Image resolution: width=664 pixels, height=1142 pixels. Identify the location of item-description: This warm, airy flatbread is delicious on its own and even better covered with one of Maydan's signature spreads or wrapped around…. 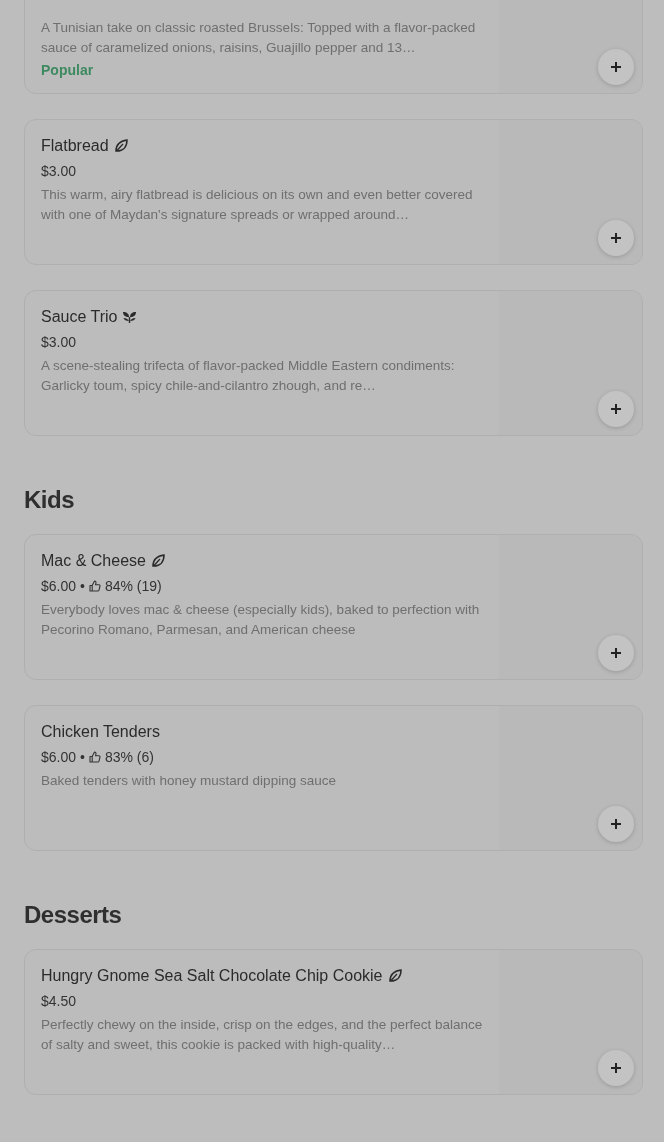
(257, 205).